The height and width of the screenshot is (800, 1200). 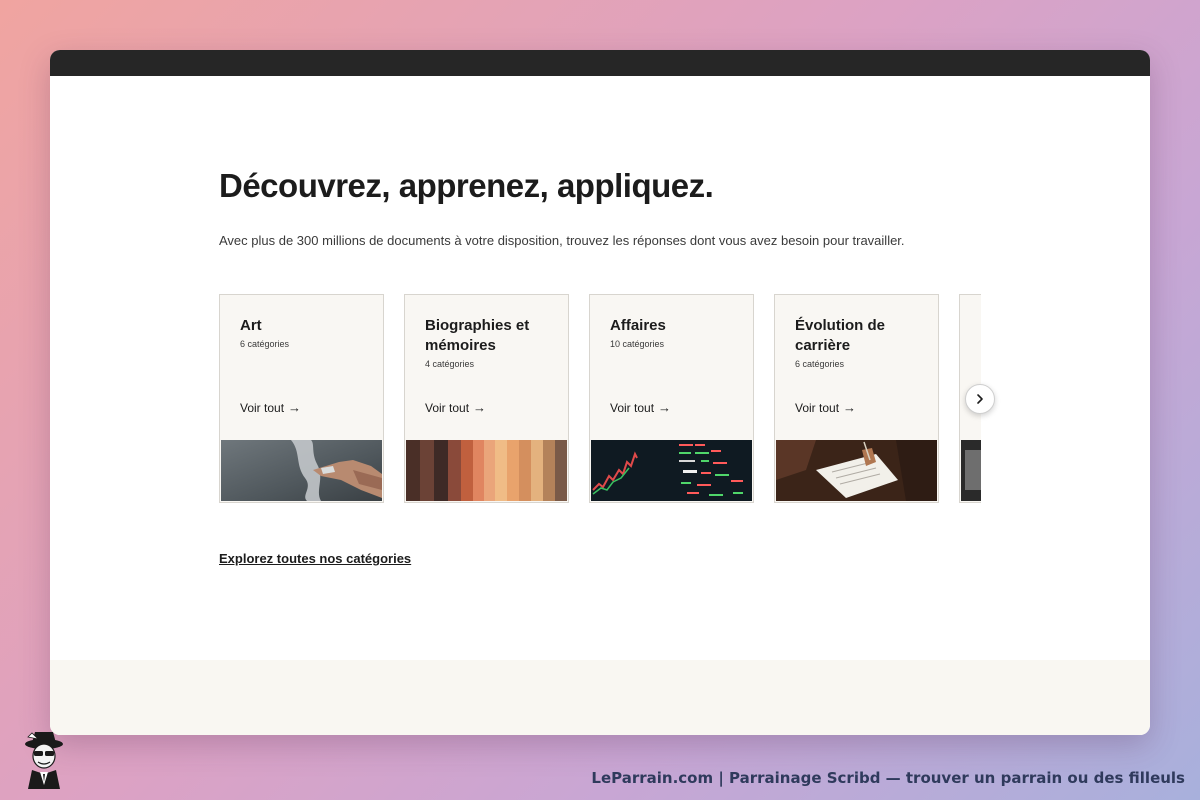 I want to click on footer-band, so click(x=600, y=697).